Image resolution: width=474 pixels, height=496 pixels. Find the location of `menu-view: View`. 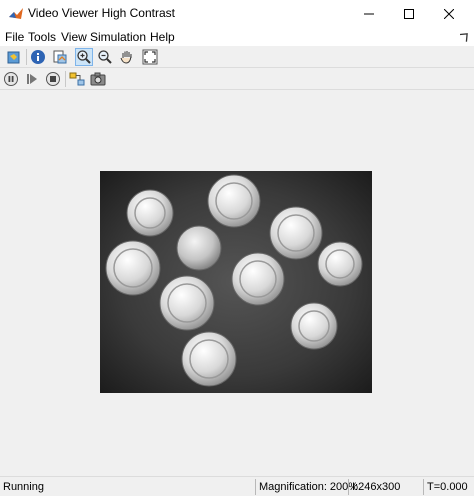

menu-view: View is located at coordinates (74, 37).